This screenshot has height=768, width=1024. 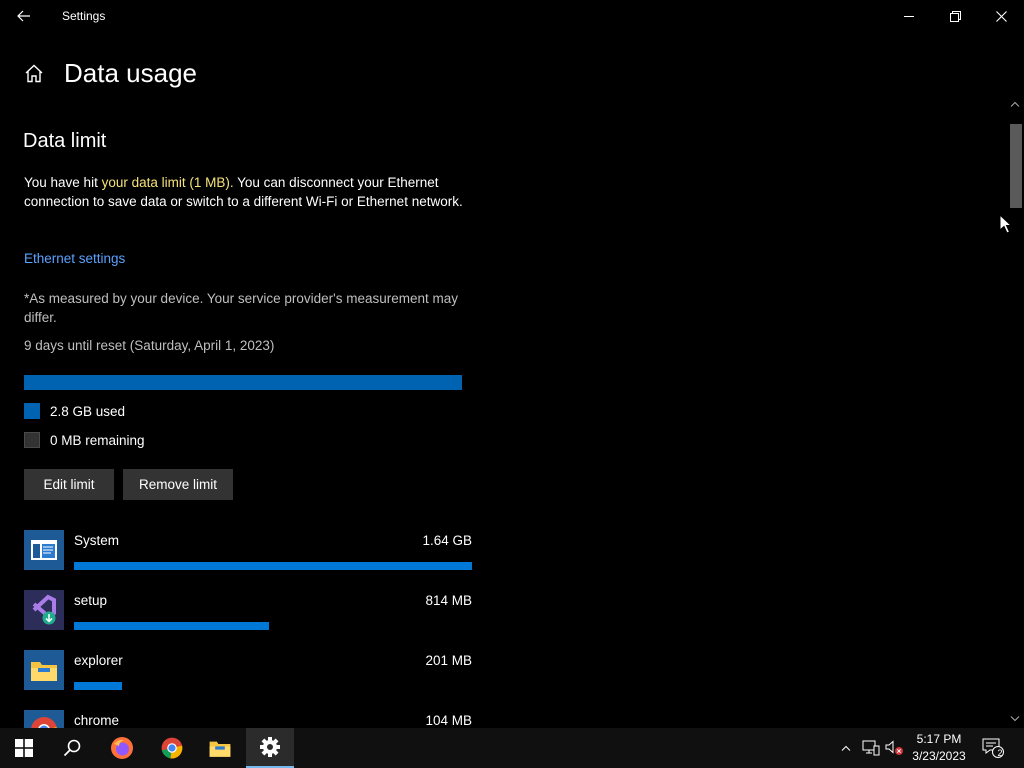 I want to click on app-row-setup: setup 814 MB, so click(x=248, y=613).